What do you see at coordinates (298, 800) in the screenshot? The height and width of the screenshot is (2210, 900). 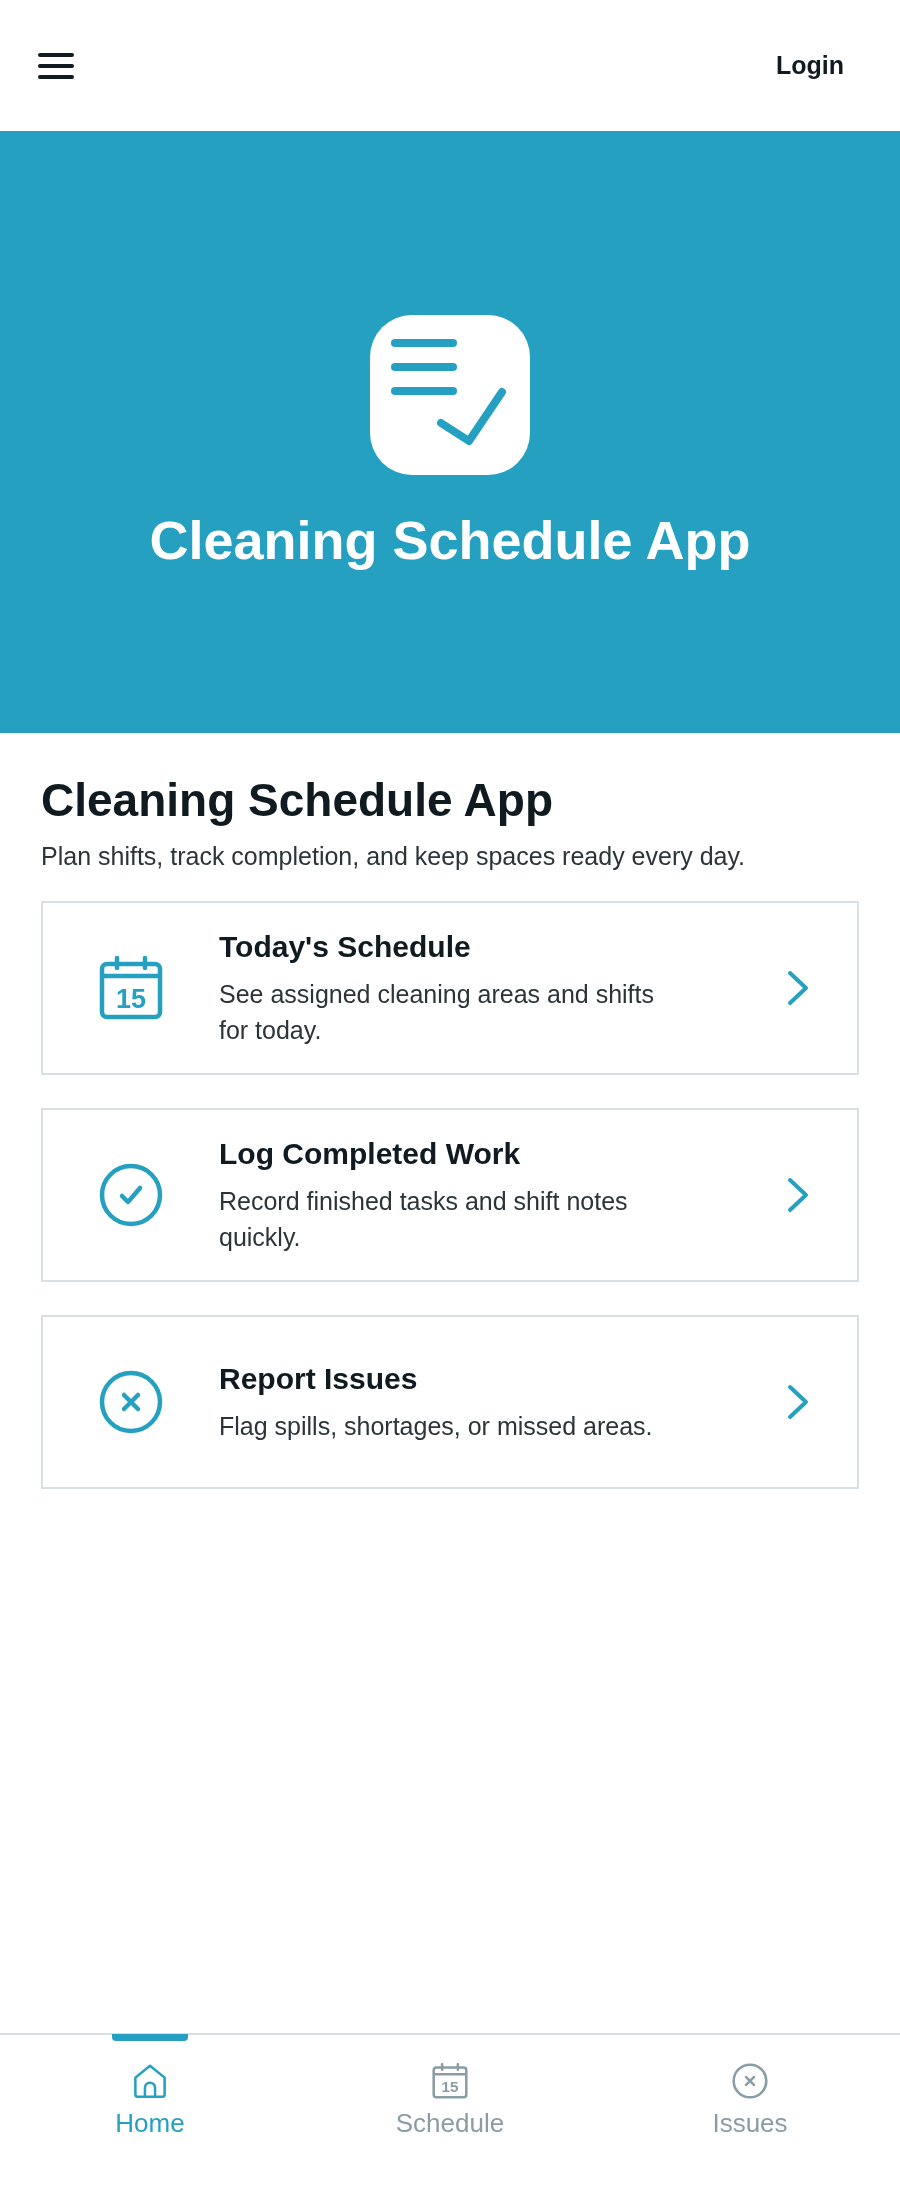 I see `page-heading: Cleaning Schedule App` at bounding box center [298, 800].